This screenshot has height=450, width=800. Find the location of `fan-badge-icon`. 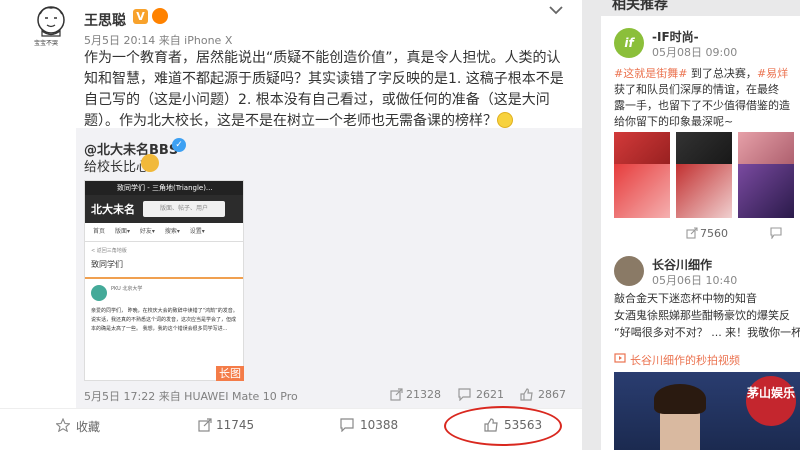

fan-badge-icon is located at coordinates (160, 16).